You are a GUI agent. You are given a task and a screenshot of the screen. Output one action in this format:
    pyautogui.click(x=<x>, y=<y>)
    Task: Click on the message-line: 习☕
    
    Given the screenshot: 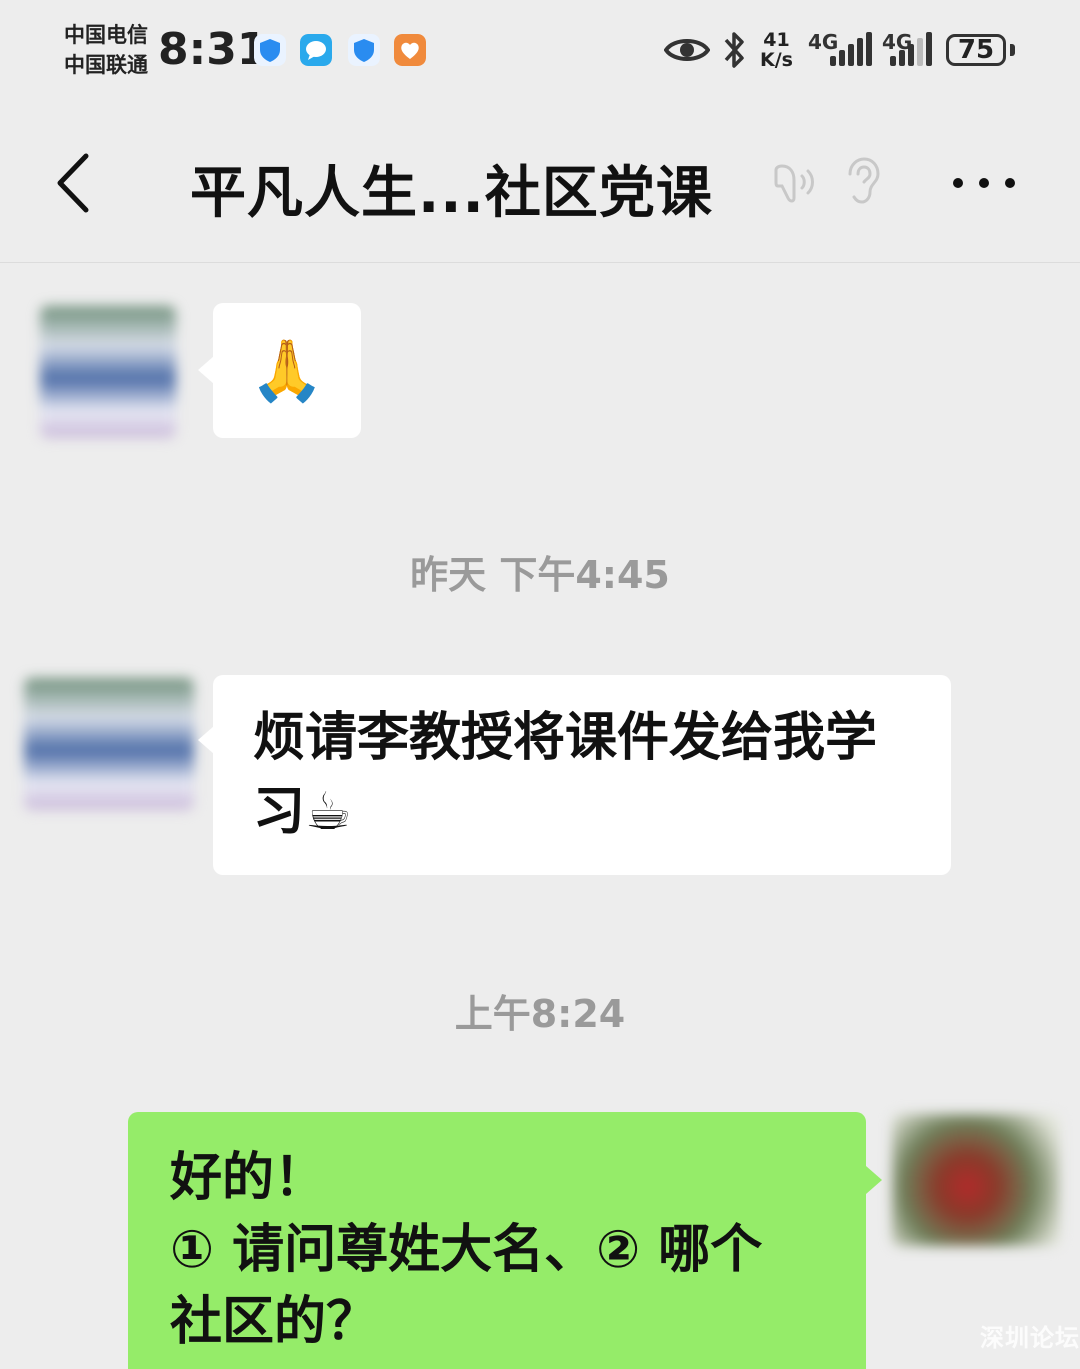 What is the action you would take?
    pyautogui.click(x=302, y=812)
    